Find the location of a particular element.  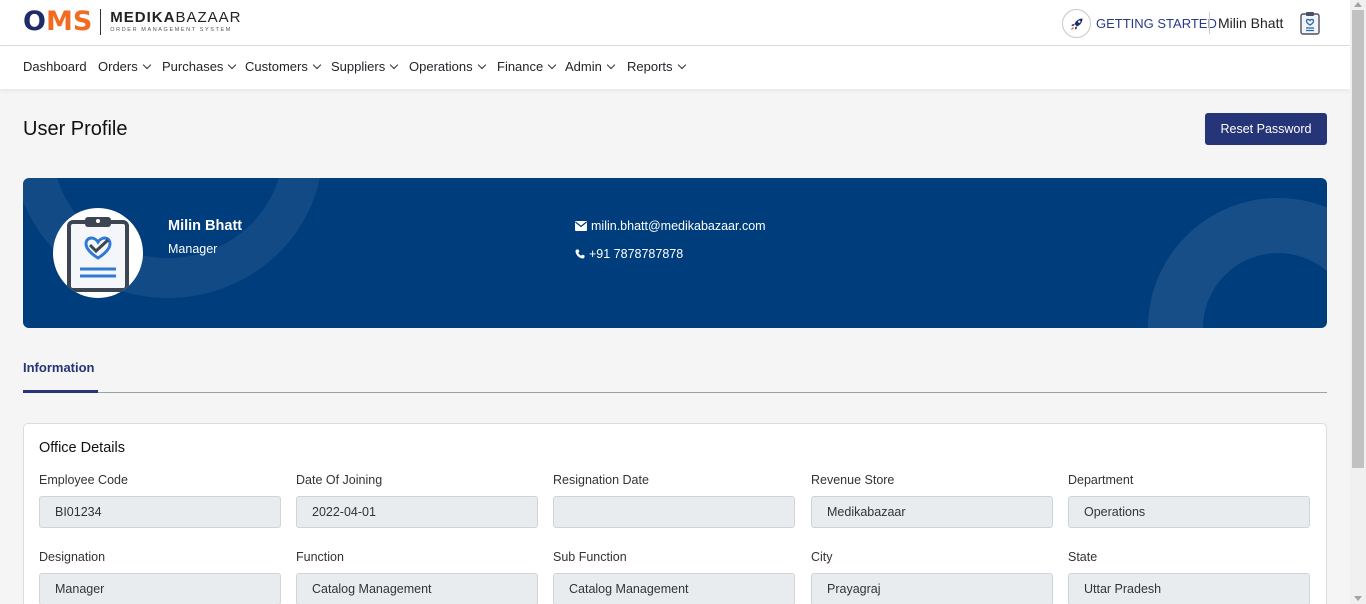

department-field: Operations is located at coordinates (1189, 512).